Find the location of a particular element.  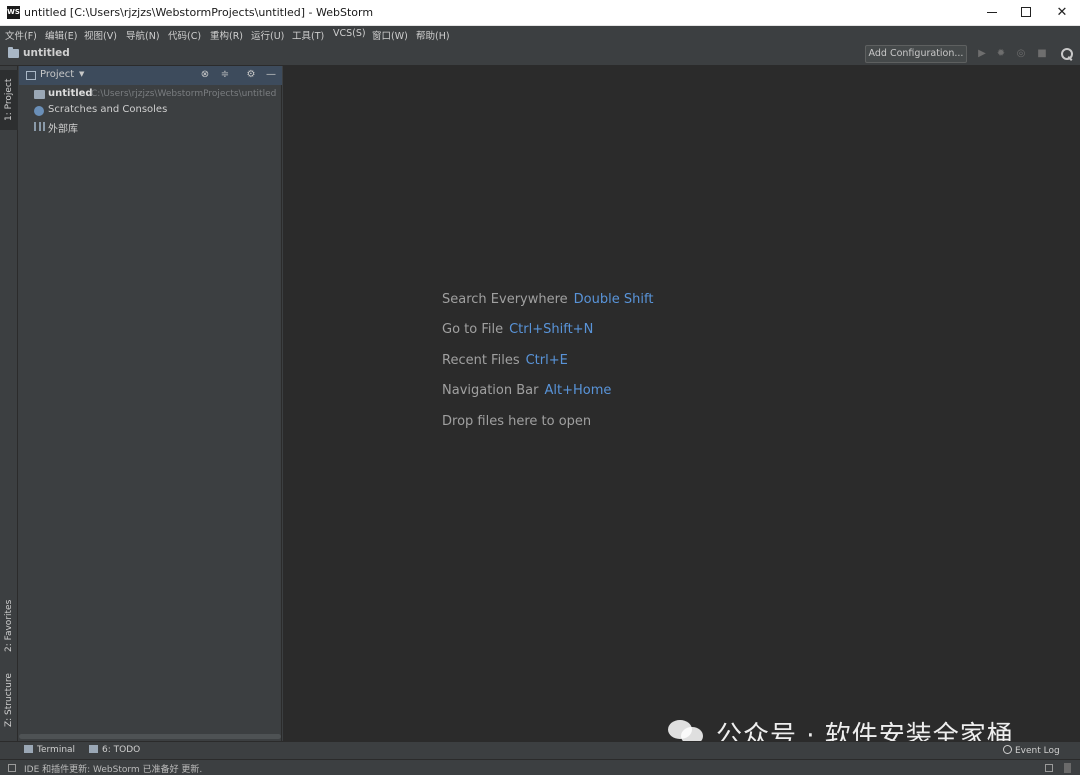

menu-refactor: 重构(R) is located at coordinates (226, 35).